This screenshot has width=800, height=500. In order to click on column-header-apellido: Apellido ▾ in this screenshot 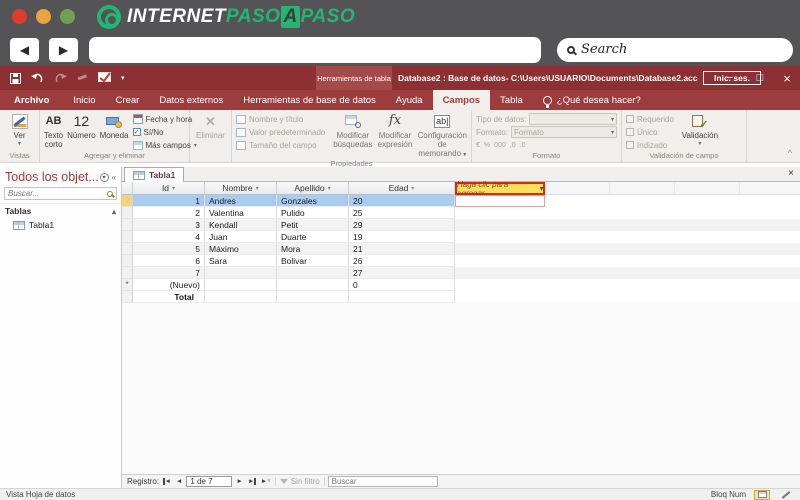, I will do `click(313, 188)`.